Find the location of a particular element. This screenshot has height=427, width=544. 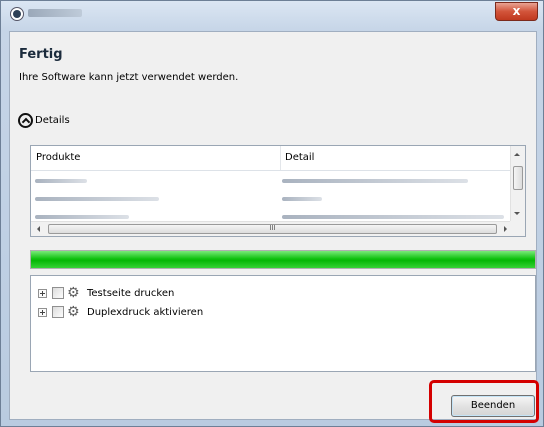

horizontal-scroll-thumb: III is located at coordinates (272, 229).